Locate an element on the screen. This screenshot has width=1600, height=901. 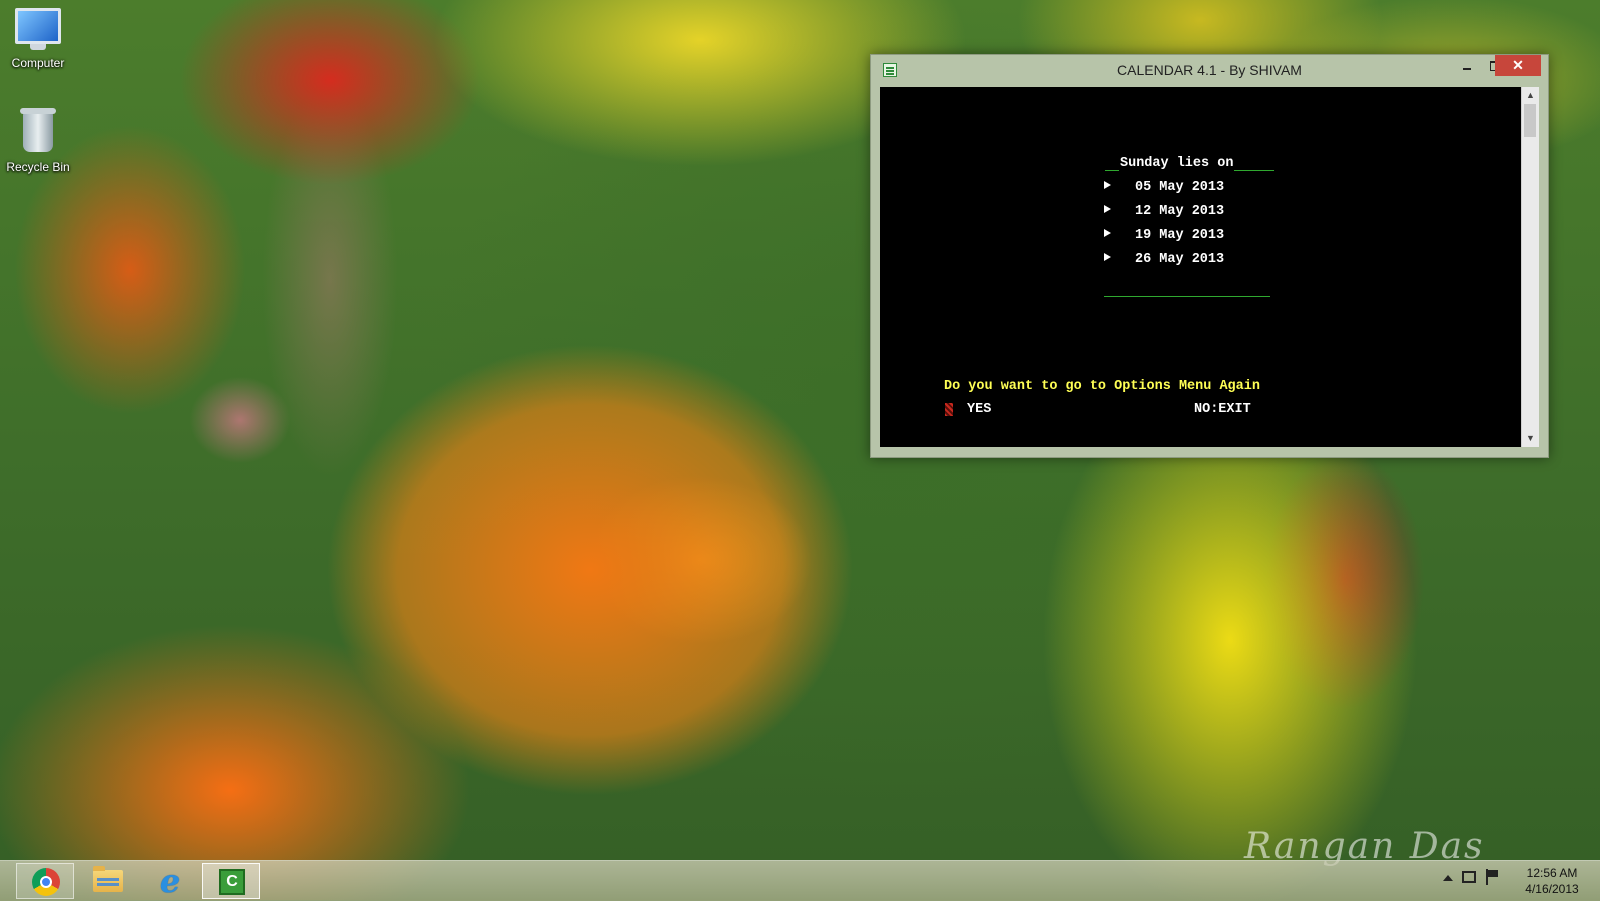
taskbar: e C 12:56 AM 4/16/2013 is located at coordinates (800, 880).